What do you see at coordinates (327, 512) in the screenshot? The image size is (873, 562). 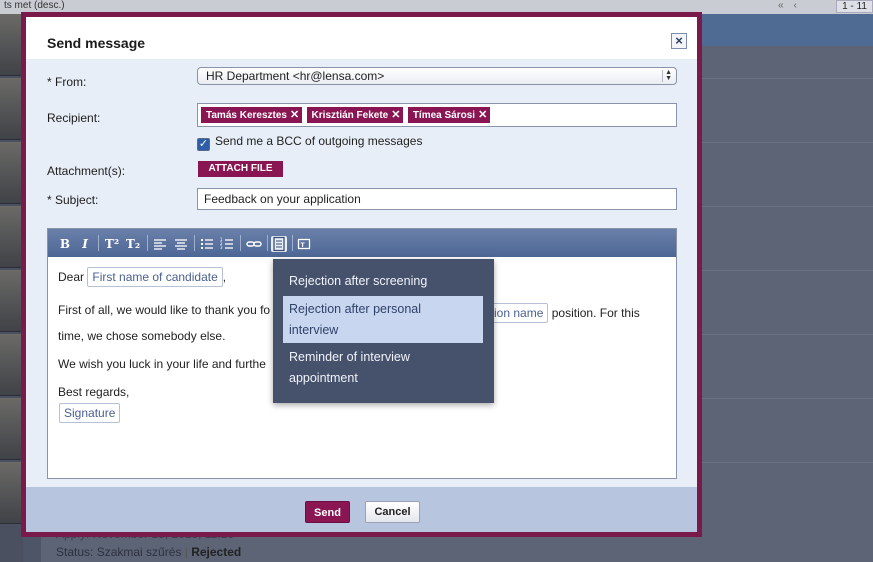 I see `send-button: Send` at bounding box center [327, 512].